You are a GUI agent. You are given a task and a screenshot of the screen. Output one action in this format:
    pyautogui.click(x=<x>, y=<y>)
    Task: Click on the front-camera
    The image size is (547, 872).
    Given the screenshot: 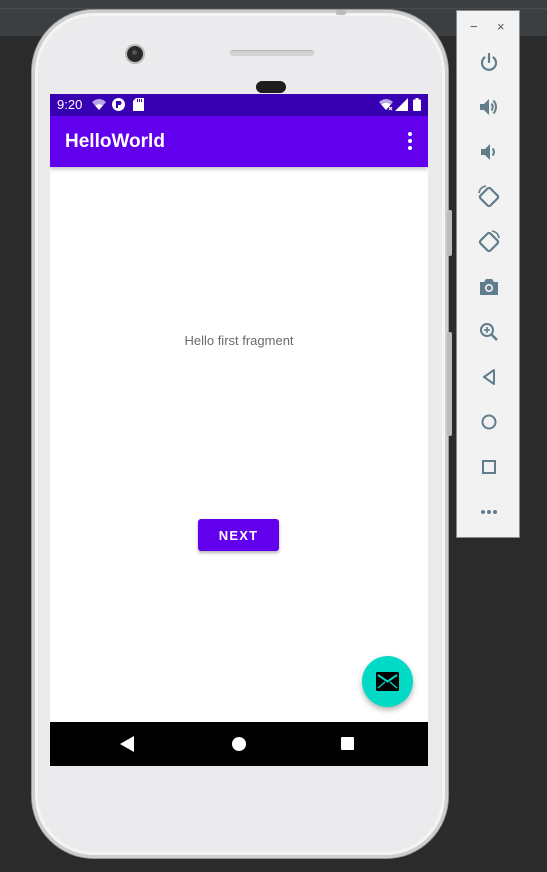 What is the action you would take?
    pyautogui.click(x=135, y=54)
    